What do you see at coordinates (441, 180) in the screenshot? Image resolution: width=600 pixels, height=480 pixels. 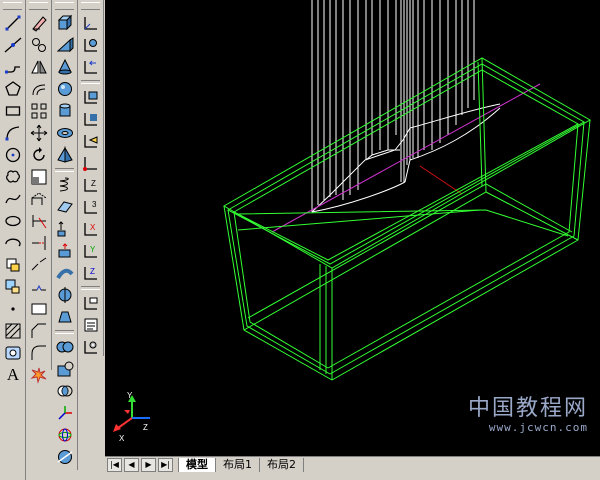 I see `centre-line` at bounding box center [441, 180].